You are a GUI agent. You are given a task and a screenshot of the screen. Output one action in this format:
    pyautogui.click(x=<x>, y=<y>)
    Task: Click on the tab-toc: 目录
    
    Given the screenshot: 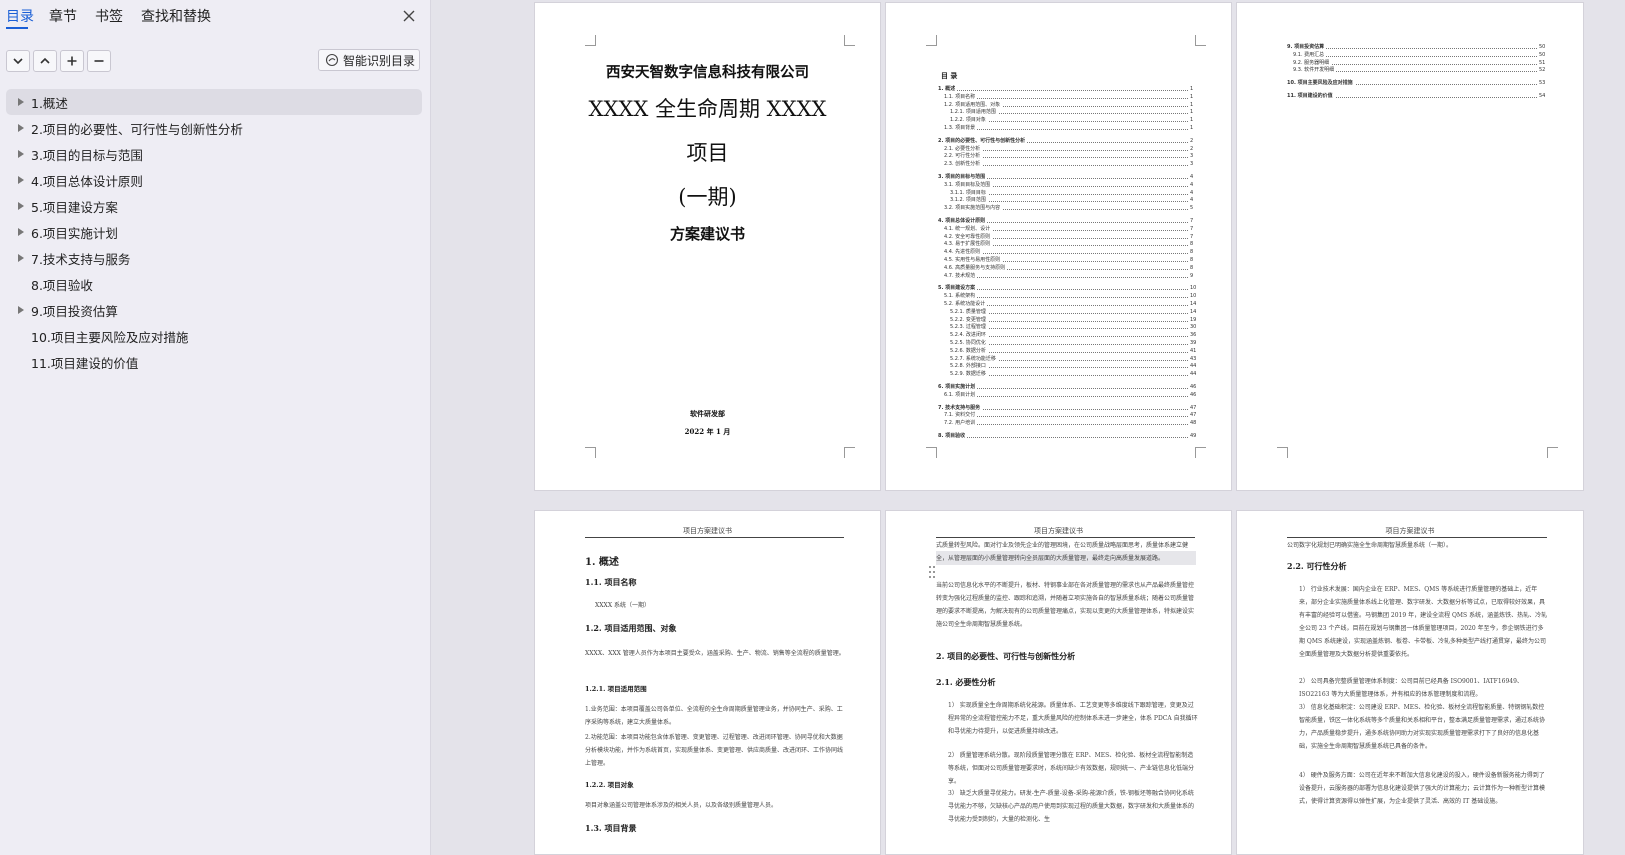 What is the action you would take?
    pyautogui.click(x=20, y=16)
    